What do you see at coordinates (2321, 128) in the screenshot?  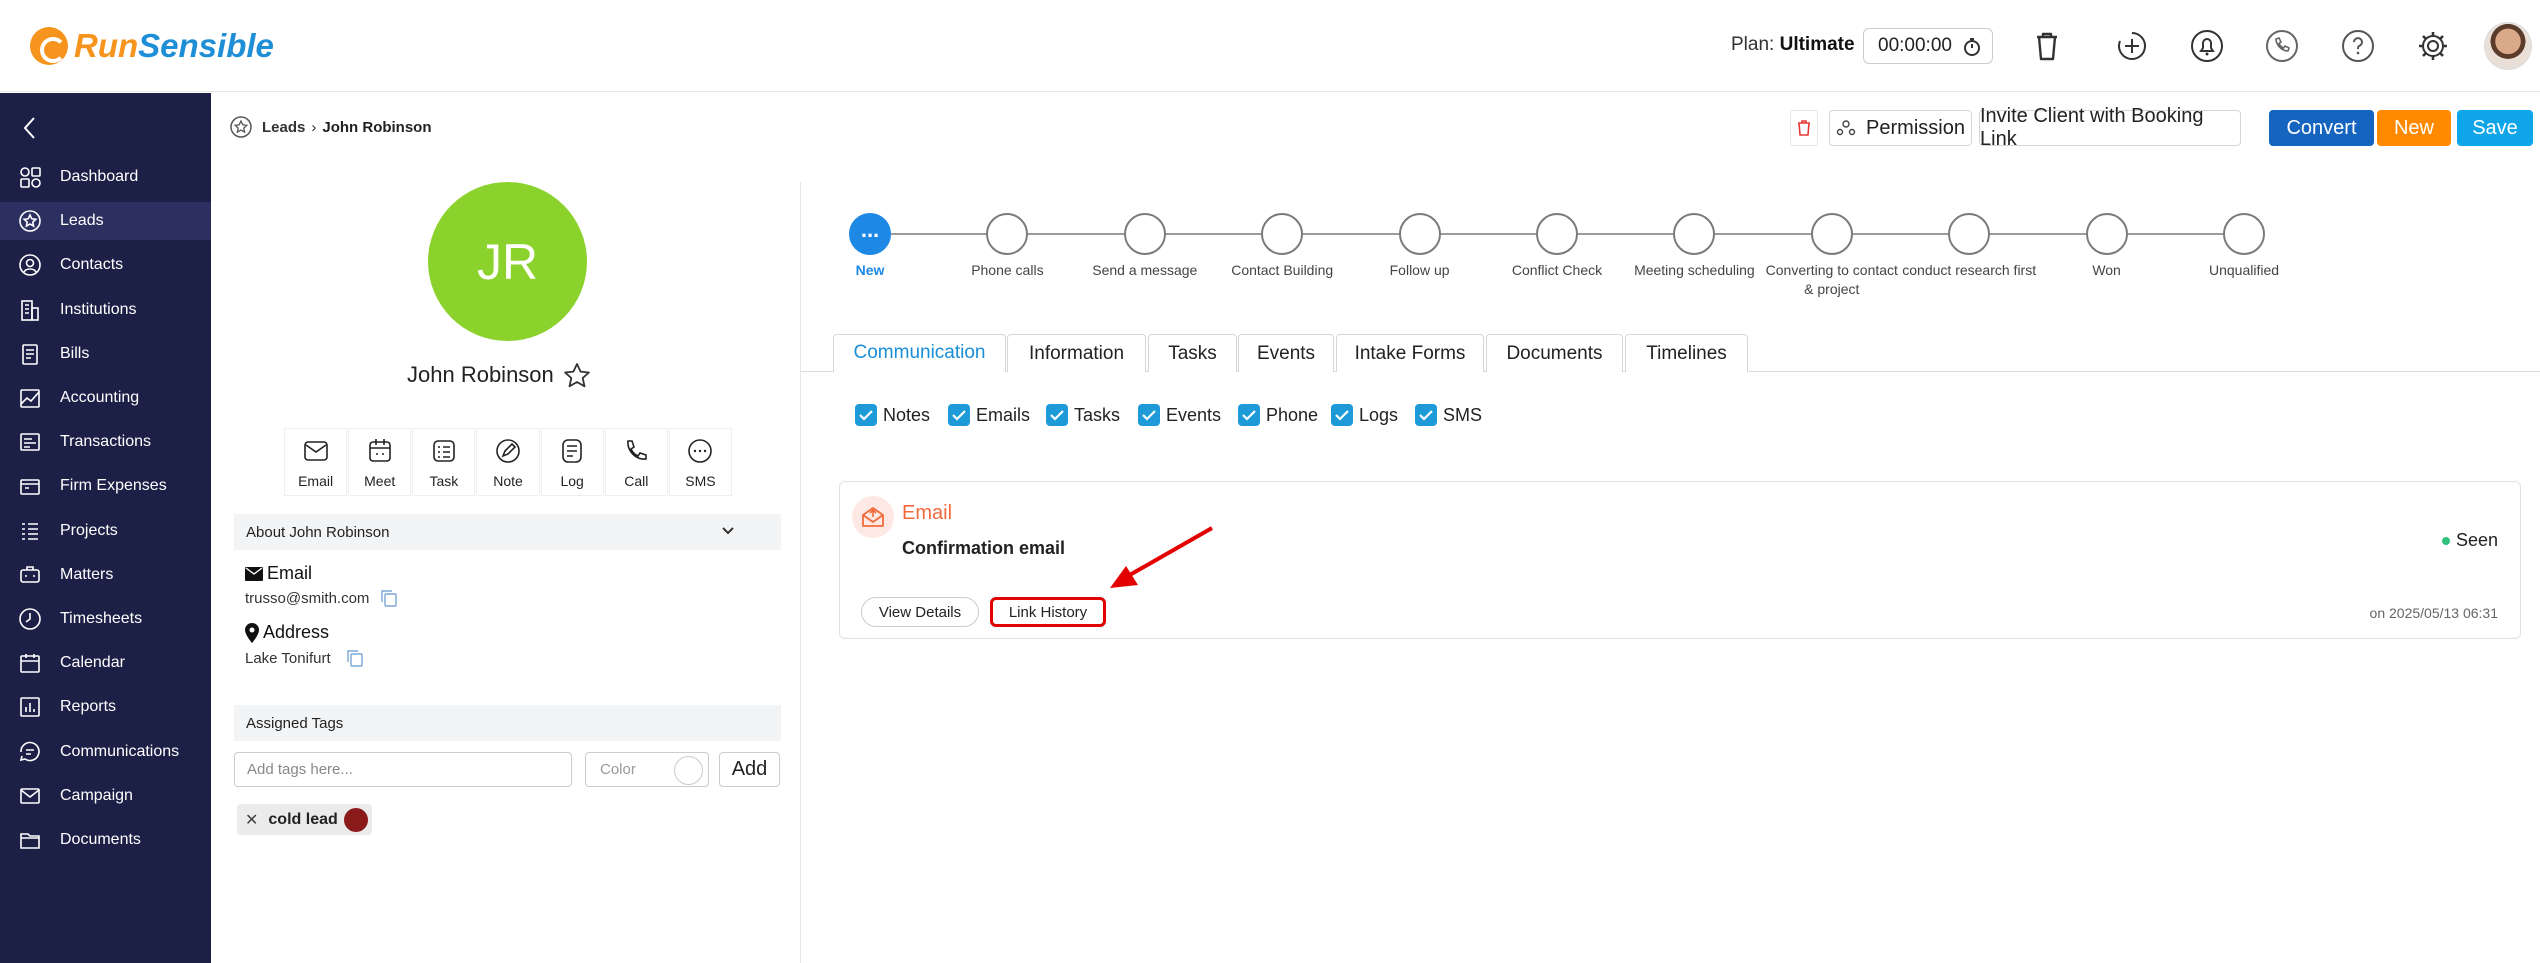 I see `convert-button: Convert` at bounding box center [2321, 128].